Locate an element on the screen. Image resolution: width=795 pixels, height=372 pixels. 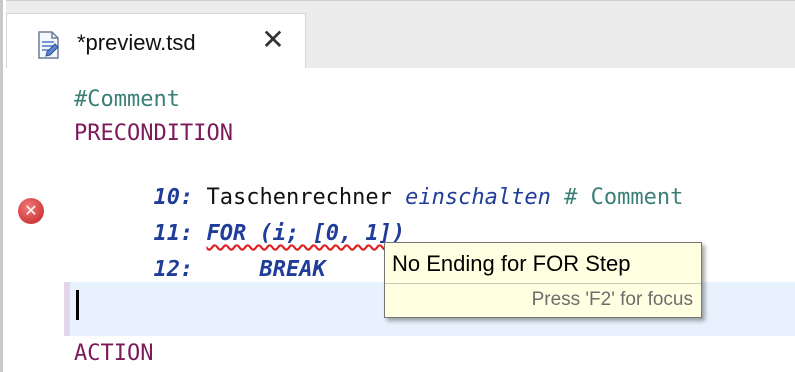
code-line-12: 12: BREAK is located at coordinates (200, 270).